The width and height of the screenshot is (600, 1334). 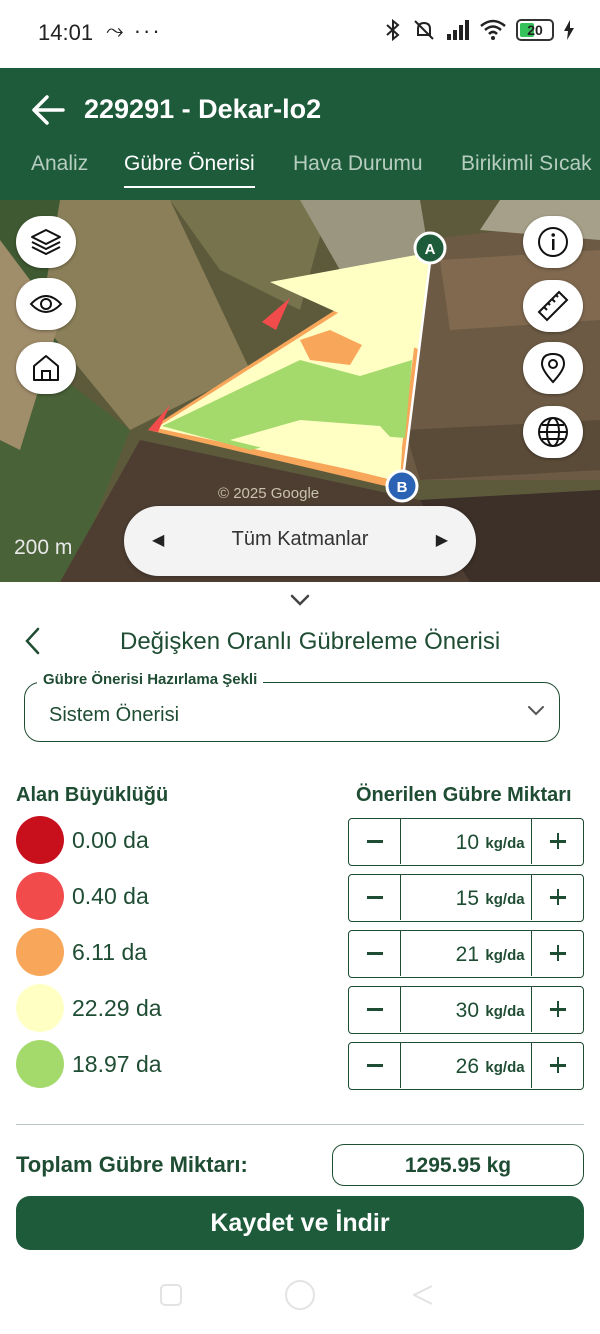 I want to click on amount-value: 15, so click(x=440, y=899).